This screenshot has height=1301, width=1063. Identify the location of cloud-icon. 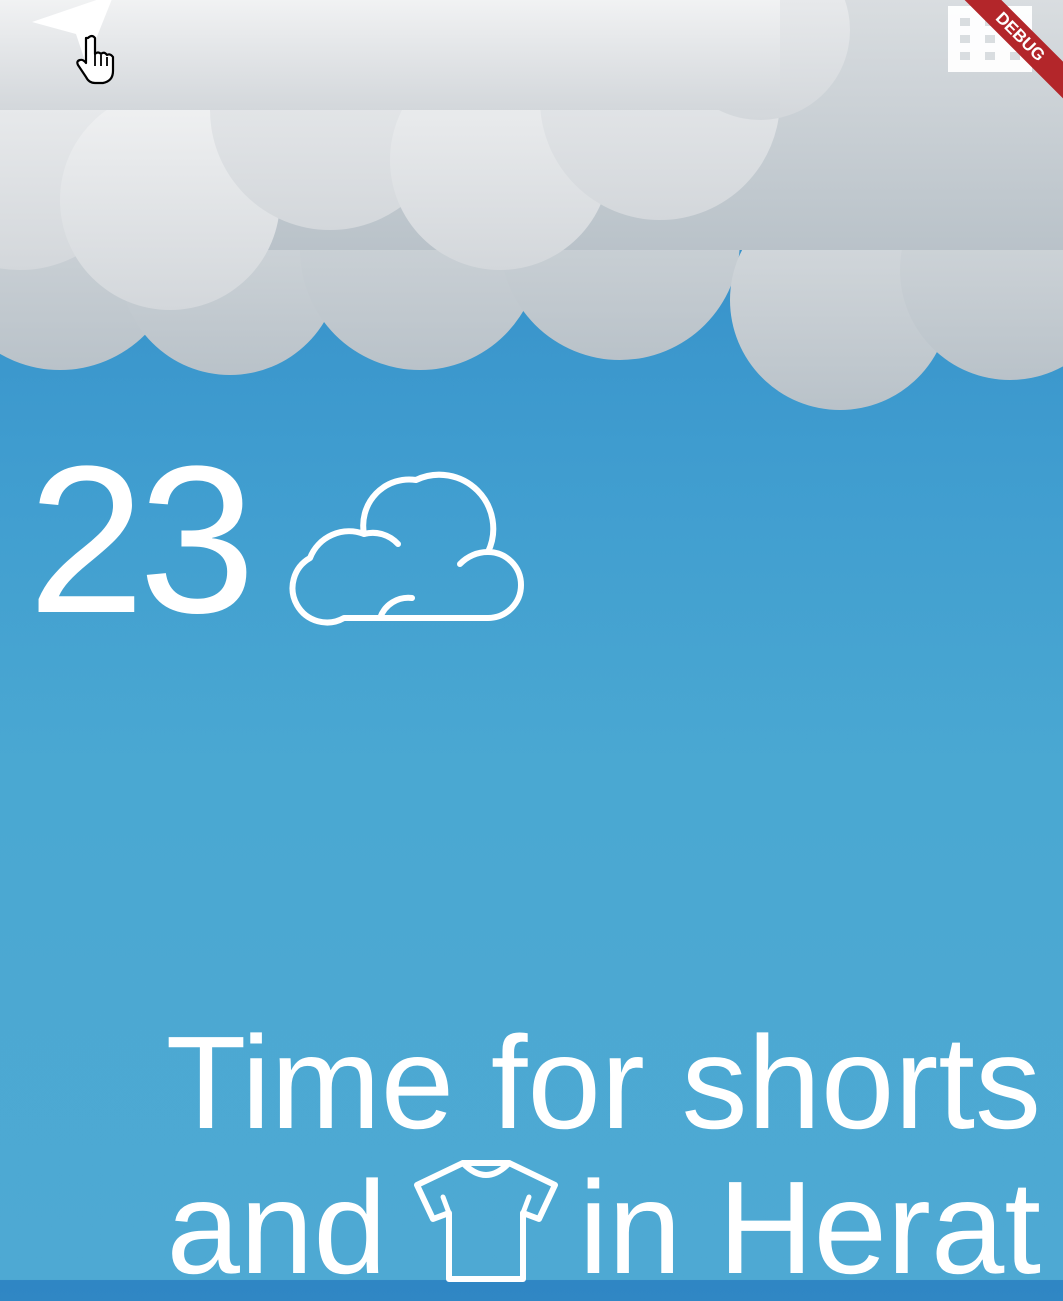
(406, 548).